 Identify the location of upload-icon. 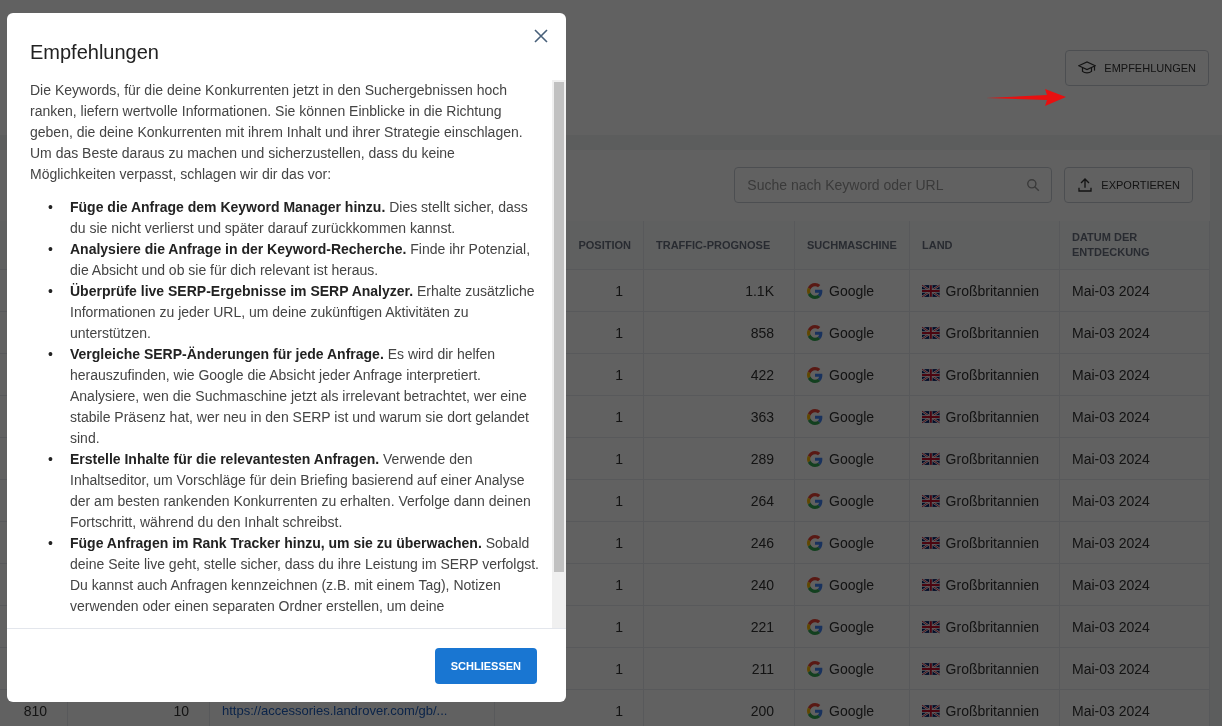
(1085, 185).